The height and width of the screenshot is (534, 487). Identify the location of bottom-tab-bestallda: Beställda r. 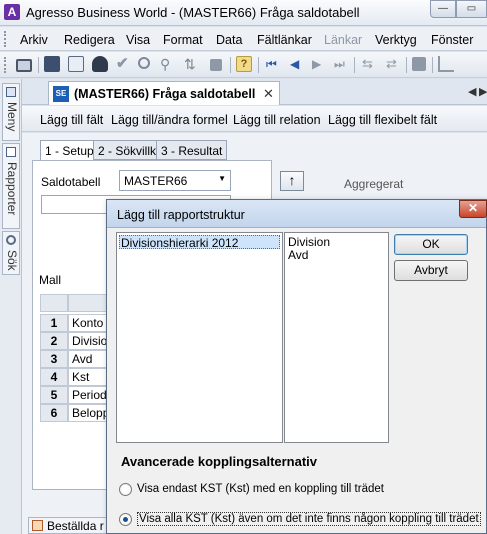
(73, 525).